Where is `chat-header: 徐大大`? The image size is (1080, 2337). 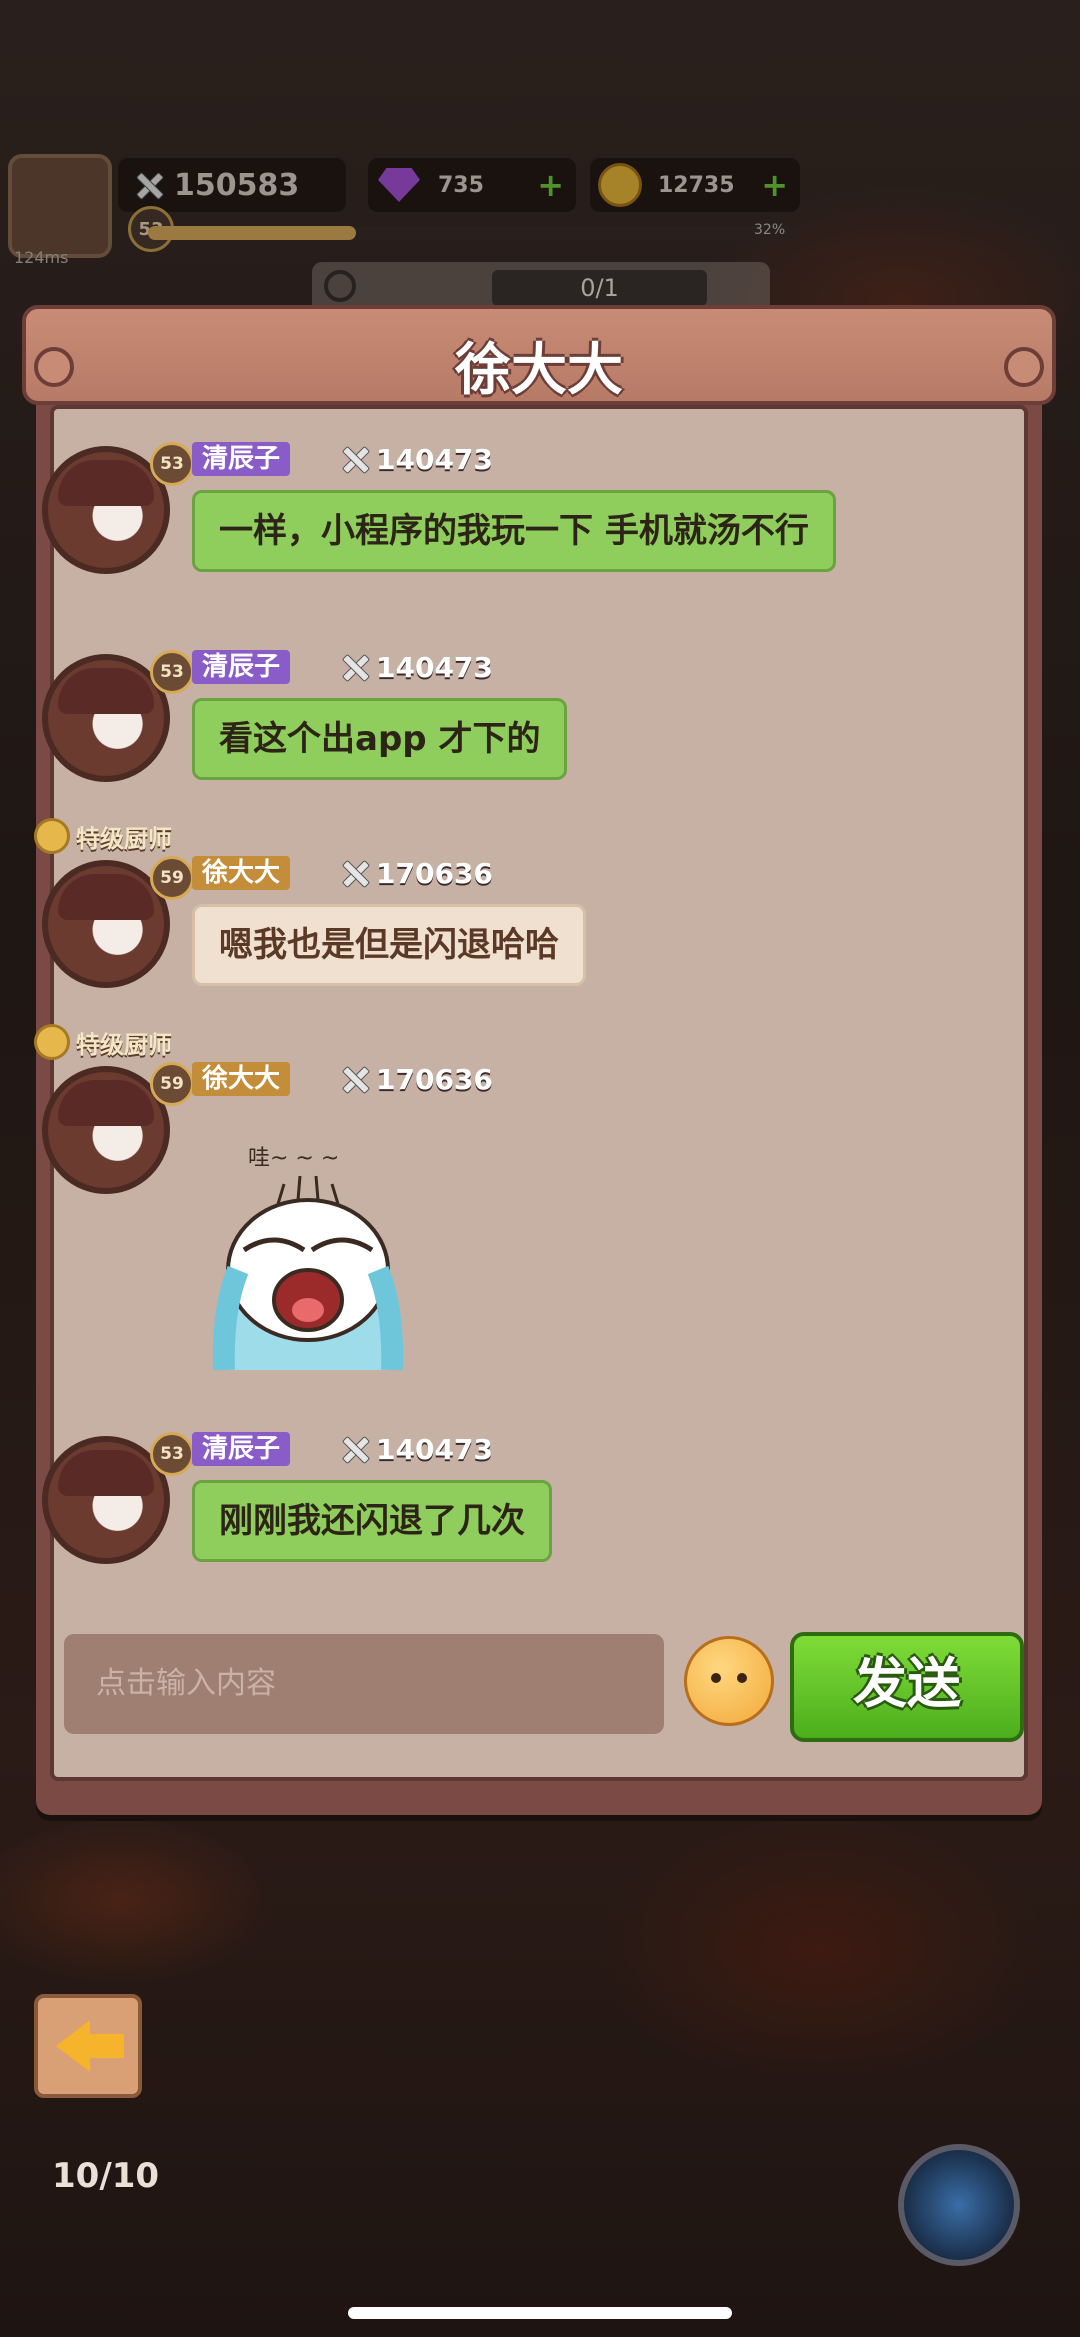
chat-header: 徐大大 is located at coordinates (539, 355).